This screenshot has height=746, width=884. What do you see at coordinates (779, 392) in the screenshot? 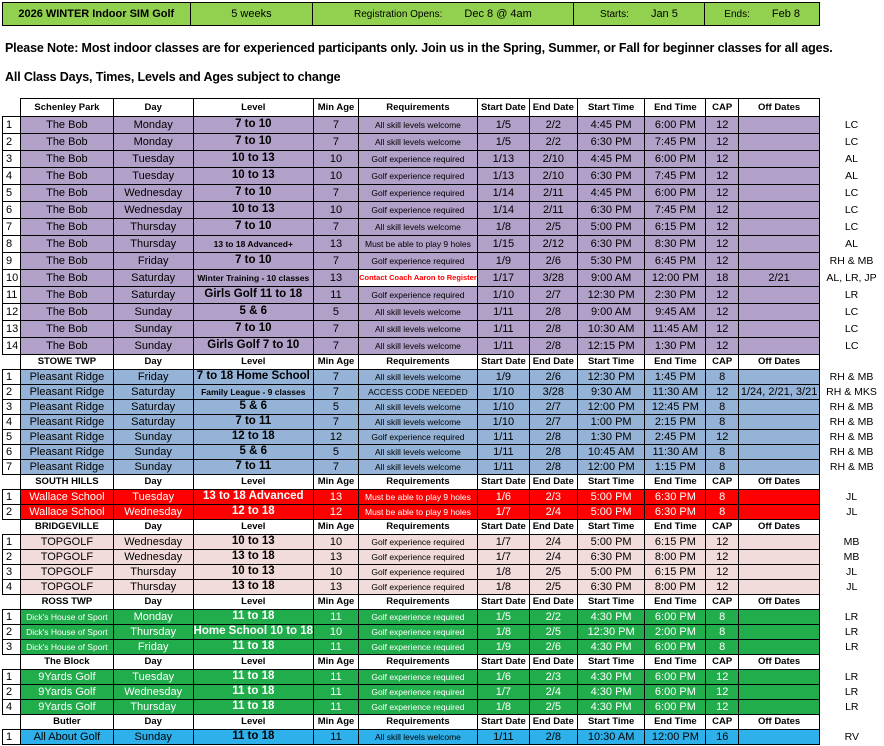
I see `off-dates: 1/24, 2/21, 3/21` at bounding box center [779, 392].